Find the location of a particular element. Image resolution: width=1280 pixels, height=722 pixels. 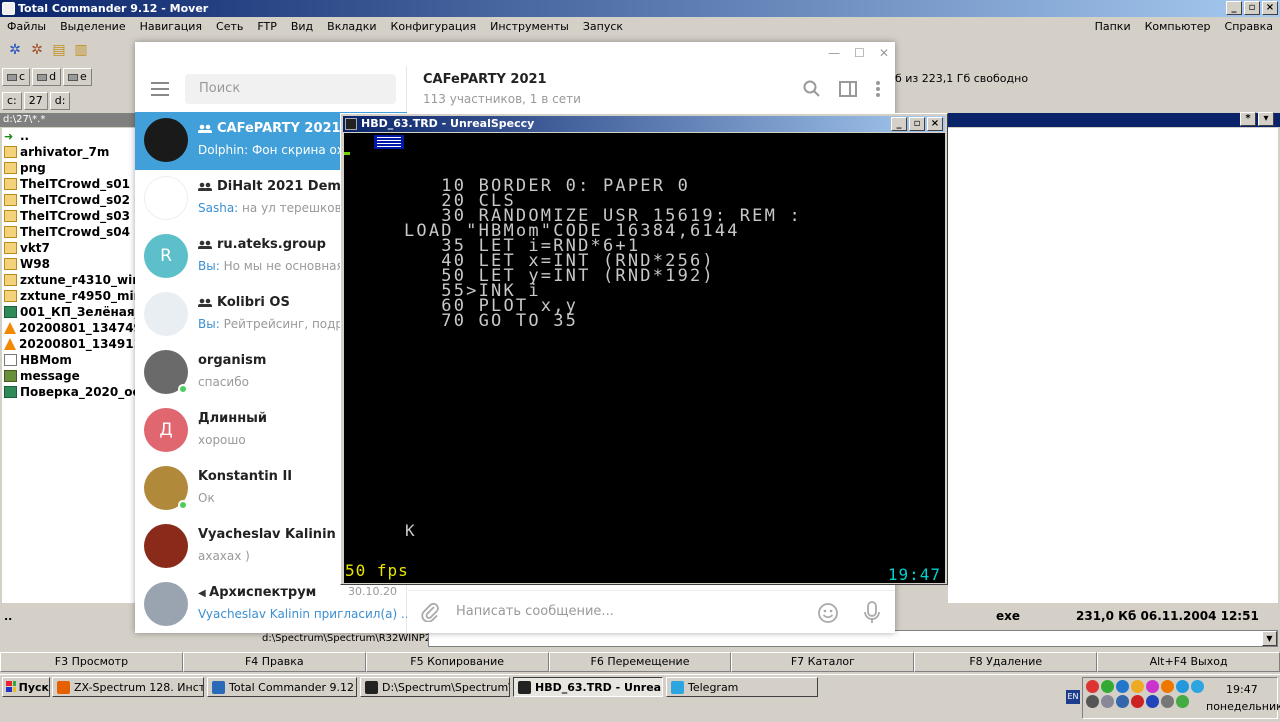

file-row: HBMom is located at coordinates (69, 360).